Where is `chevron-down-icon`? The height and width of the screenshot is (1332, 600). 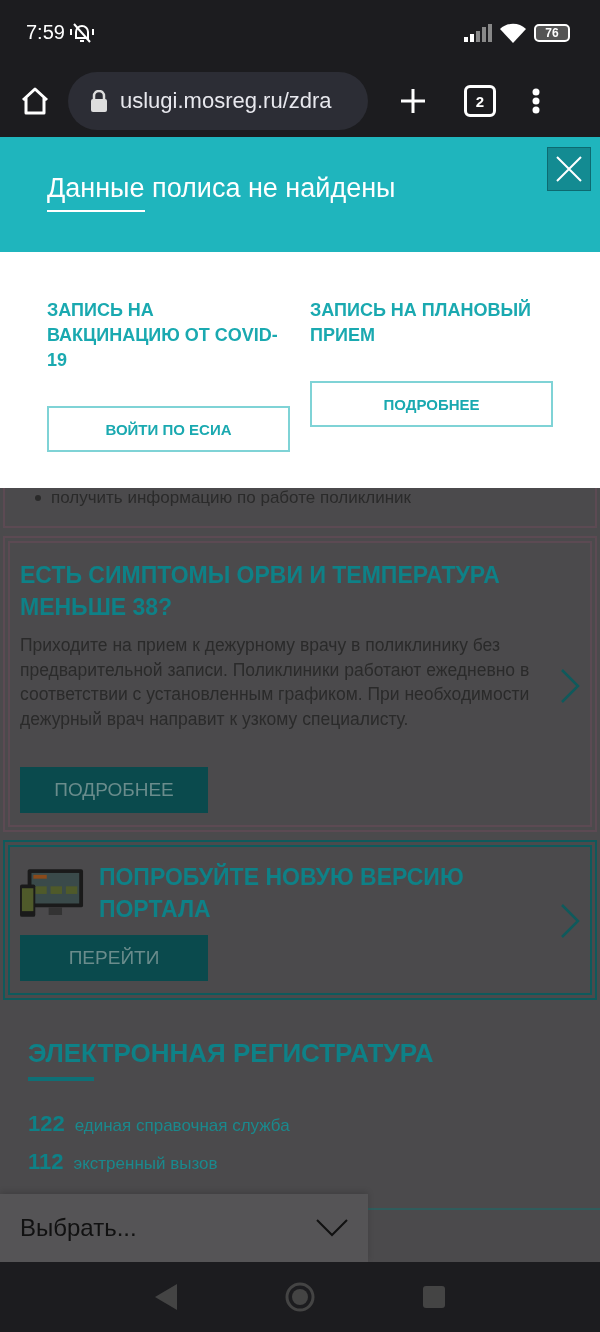 chevron-down-icon is located at coordinates (332, 1228).